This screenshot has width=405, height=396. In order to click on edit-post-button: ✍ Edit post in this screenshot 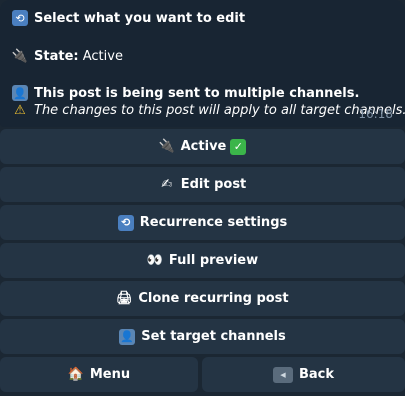, I will do `click(202, 184)`.